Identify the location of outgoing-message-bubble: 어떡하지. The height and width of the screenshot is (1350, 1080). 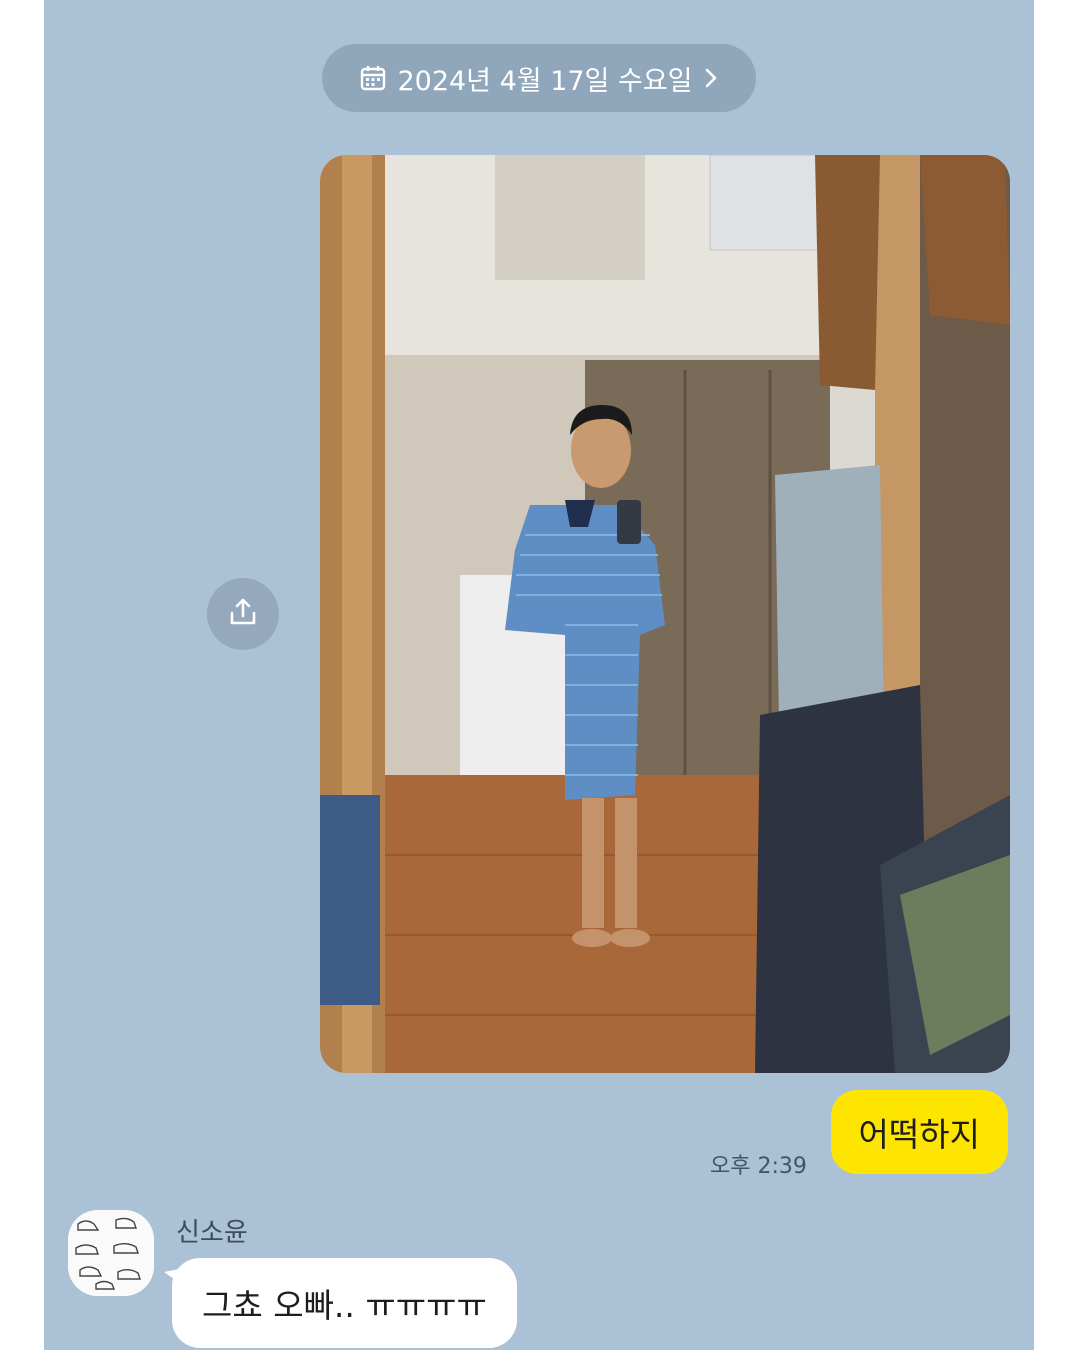
(919, 1132).